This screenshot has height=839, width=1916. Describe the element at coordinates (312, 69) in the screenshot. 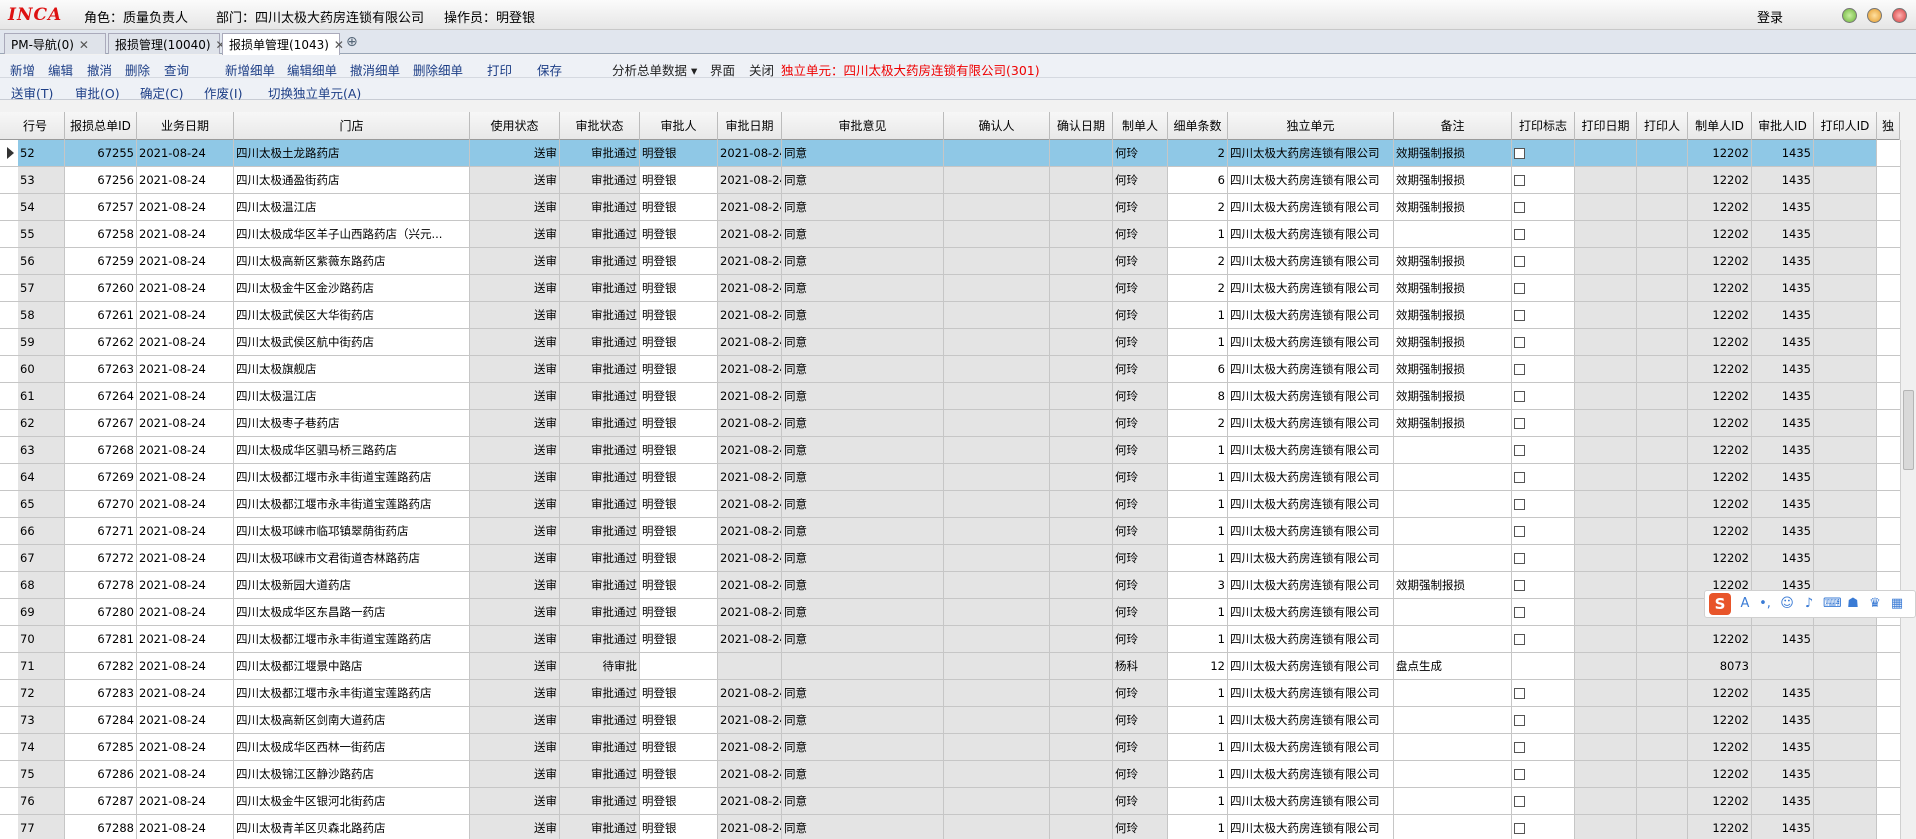

I see `edit-detail-button: 编辑细单` at that location.